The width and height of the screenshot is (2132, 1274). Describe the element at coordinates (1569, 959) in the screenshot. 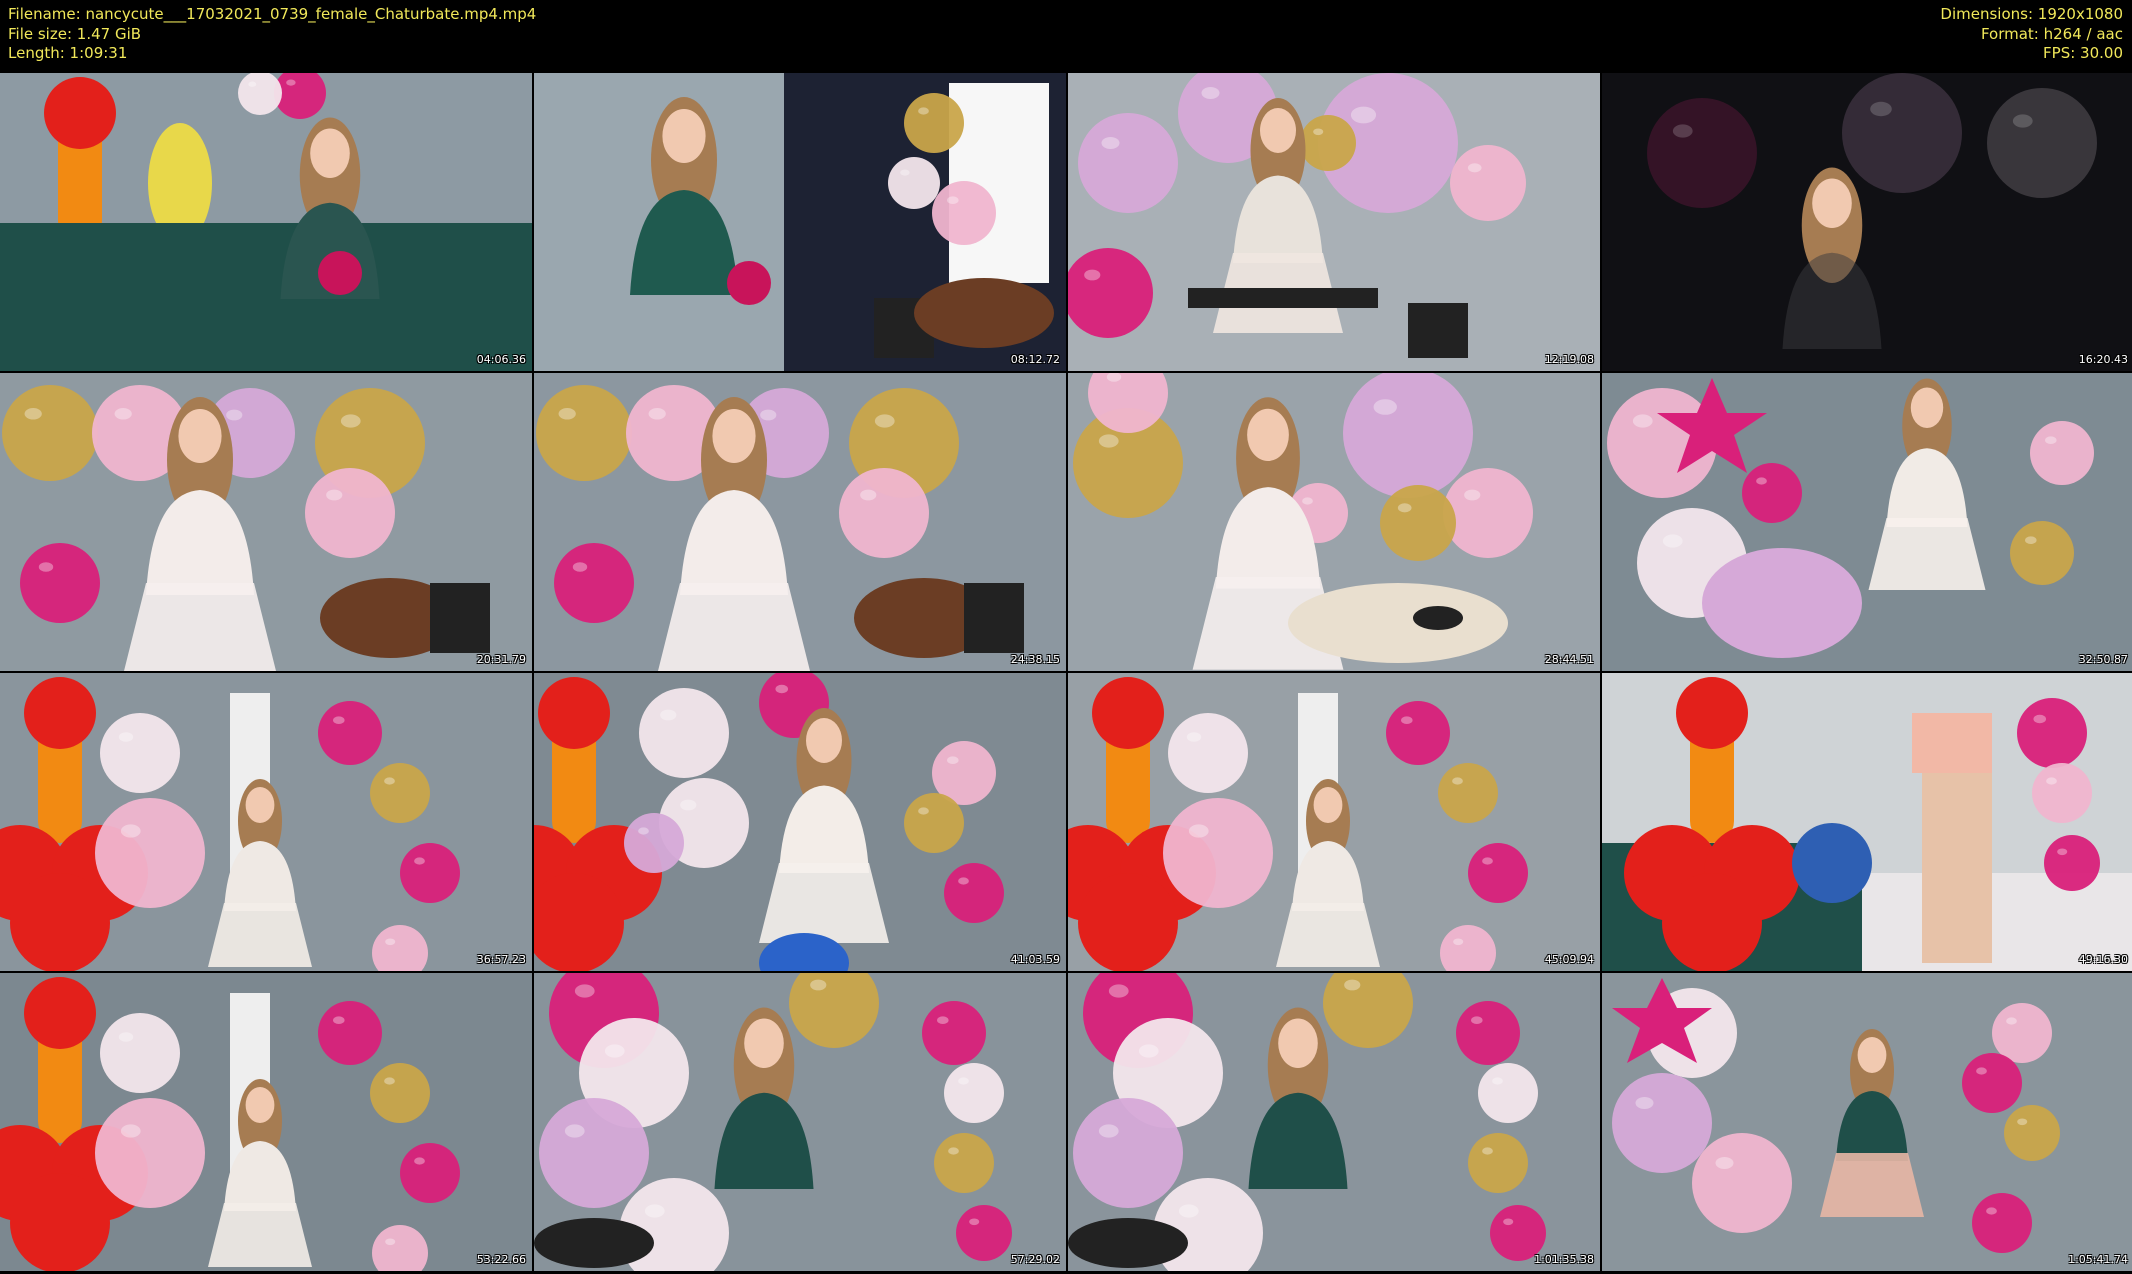

I see `thumbnail-timestamp: 45:09.94` at that location.